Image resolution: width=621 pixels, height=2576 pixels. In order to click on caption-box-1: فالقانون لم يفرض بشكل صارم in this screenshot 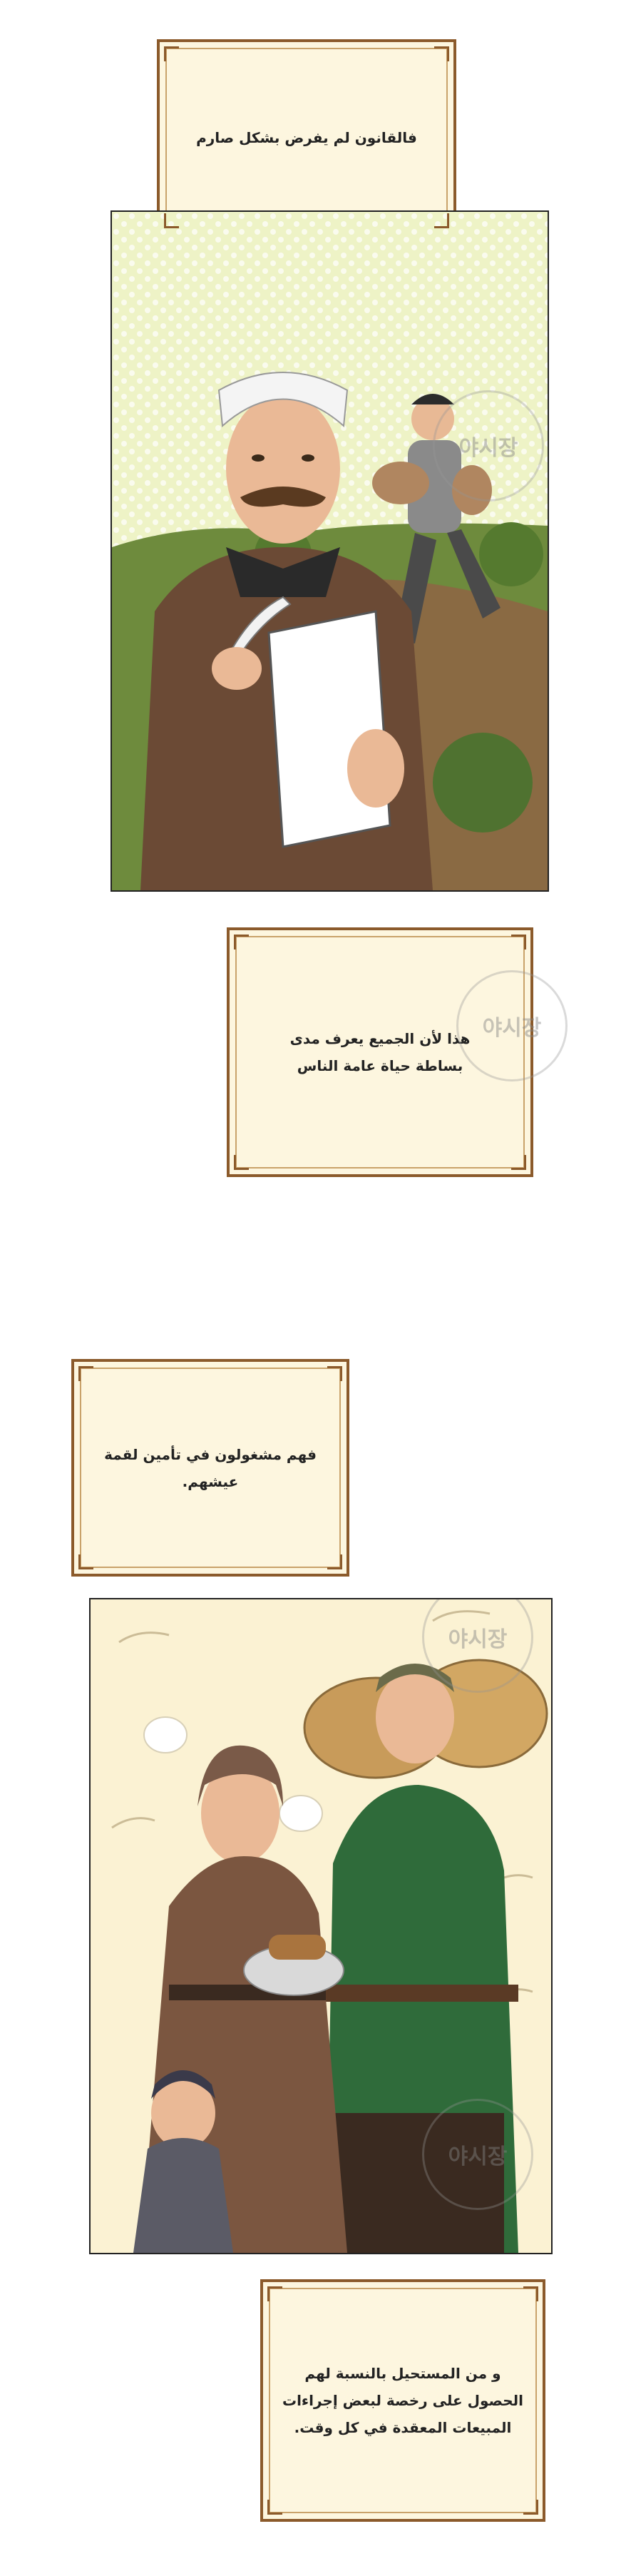, I will do `click(307, 137)`.